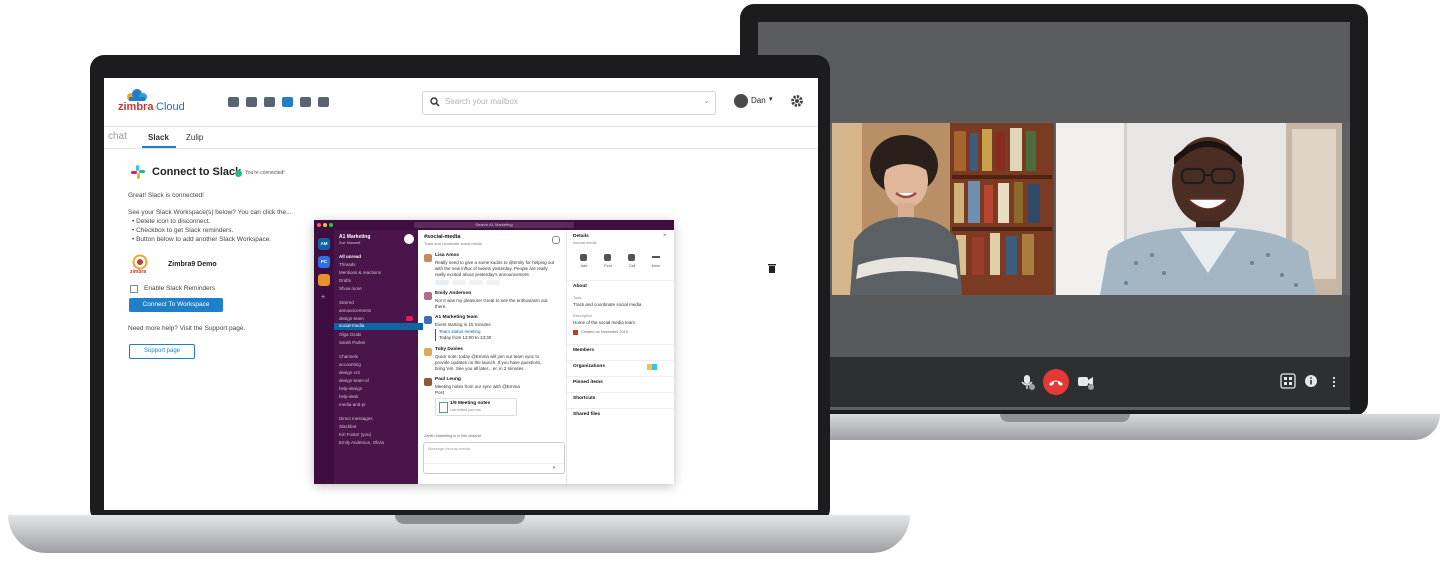  Describe the element at coordinates (187, 328) in the screenshot. I see `help-text: Need more help? Visit the Support page.` at that location.